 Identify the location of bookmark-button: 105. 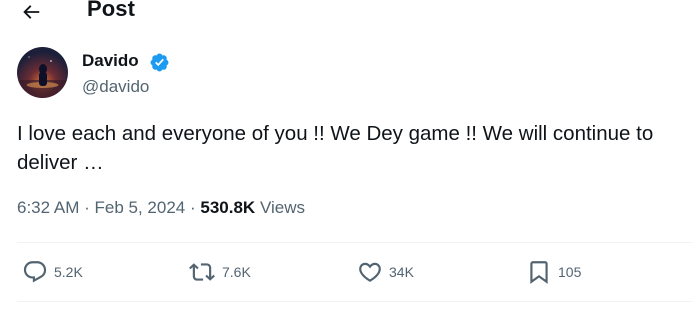
(553, 272).